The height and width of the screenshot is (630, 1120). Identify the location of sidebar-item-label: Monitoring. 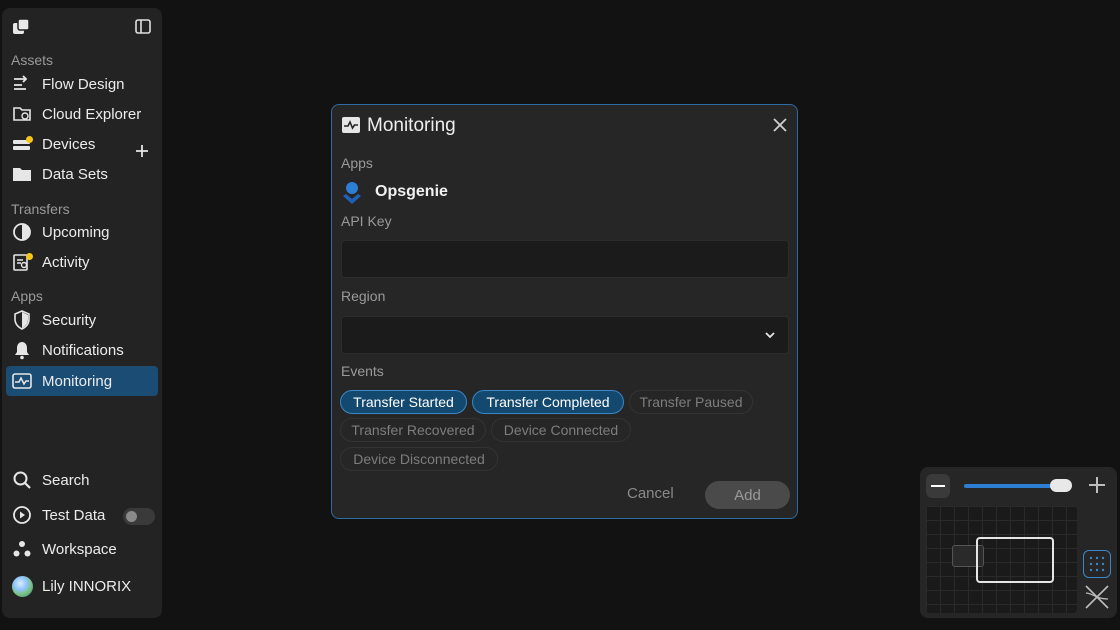
(77, 381).